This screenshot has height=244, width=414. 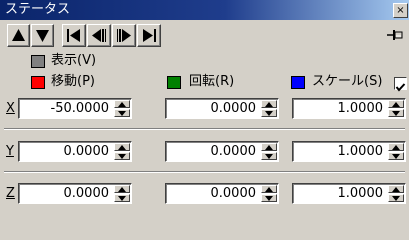 I want to click on display-color-swatch, so click(x=38, y=61).